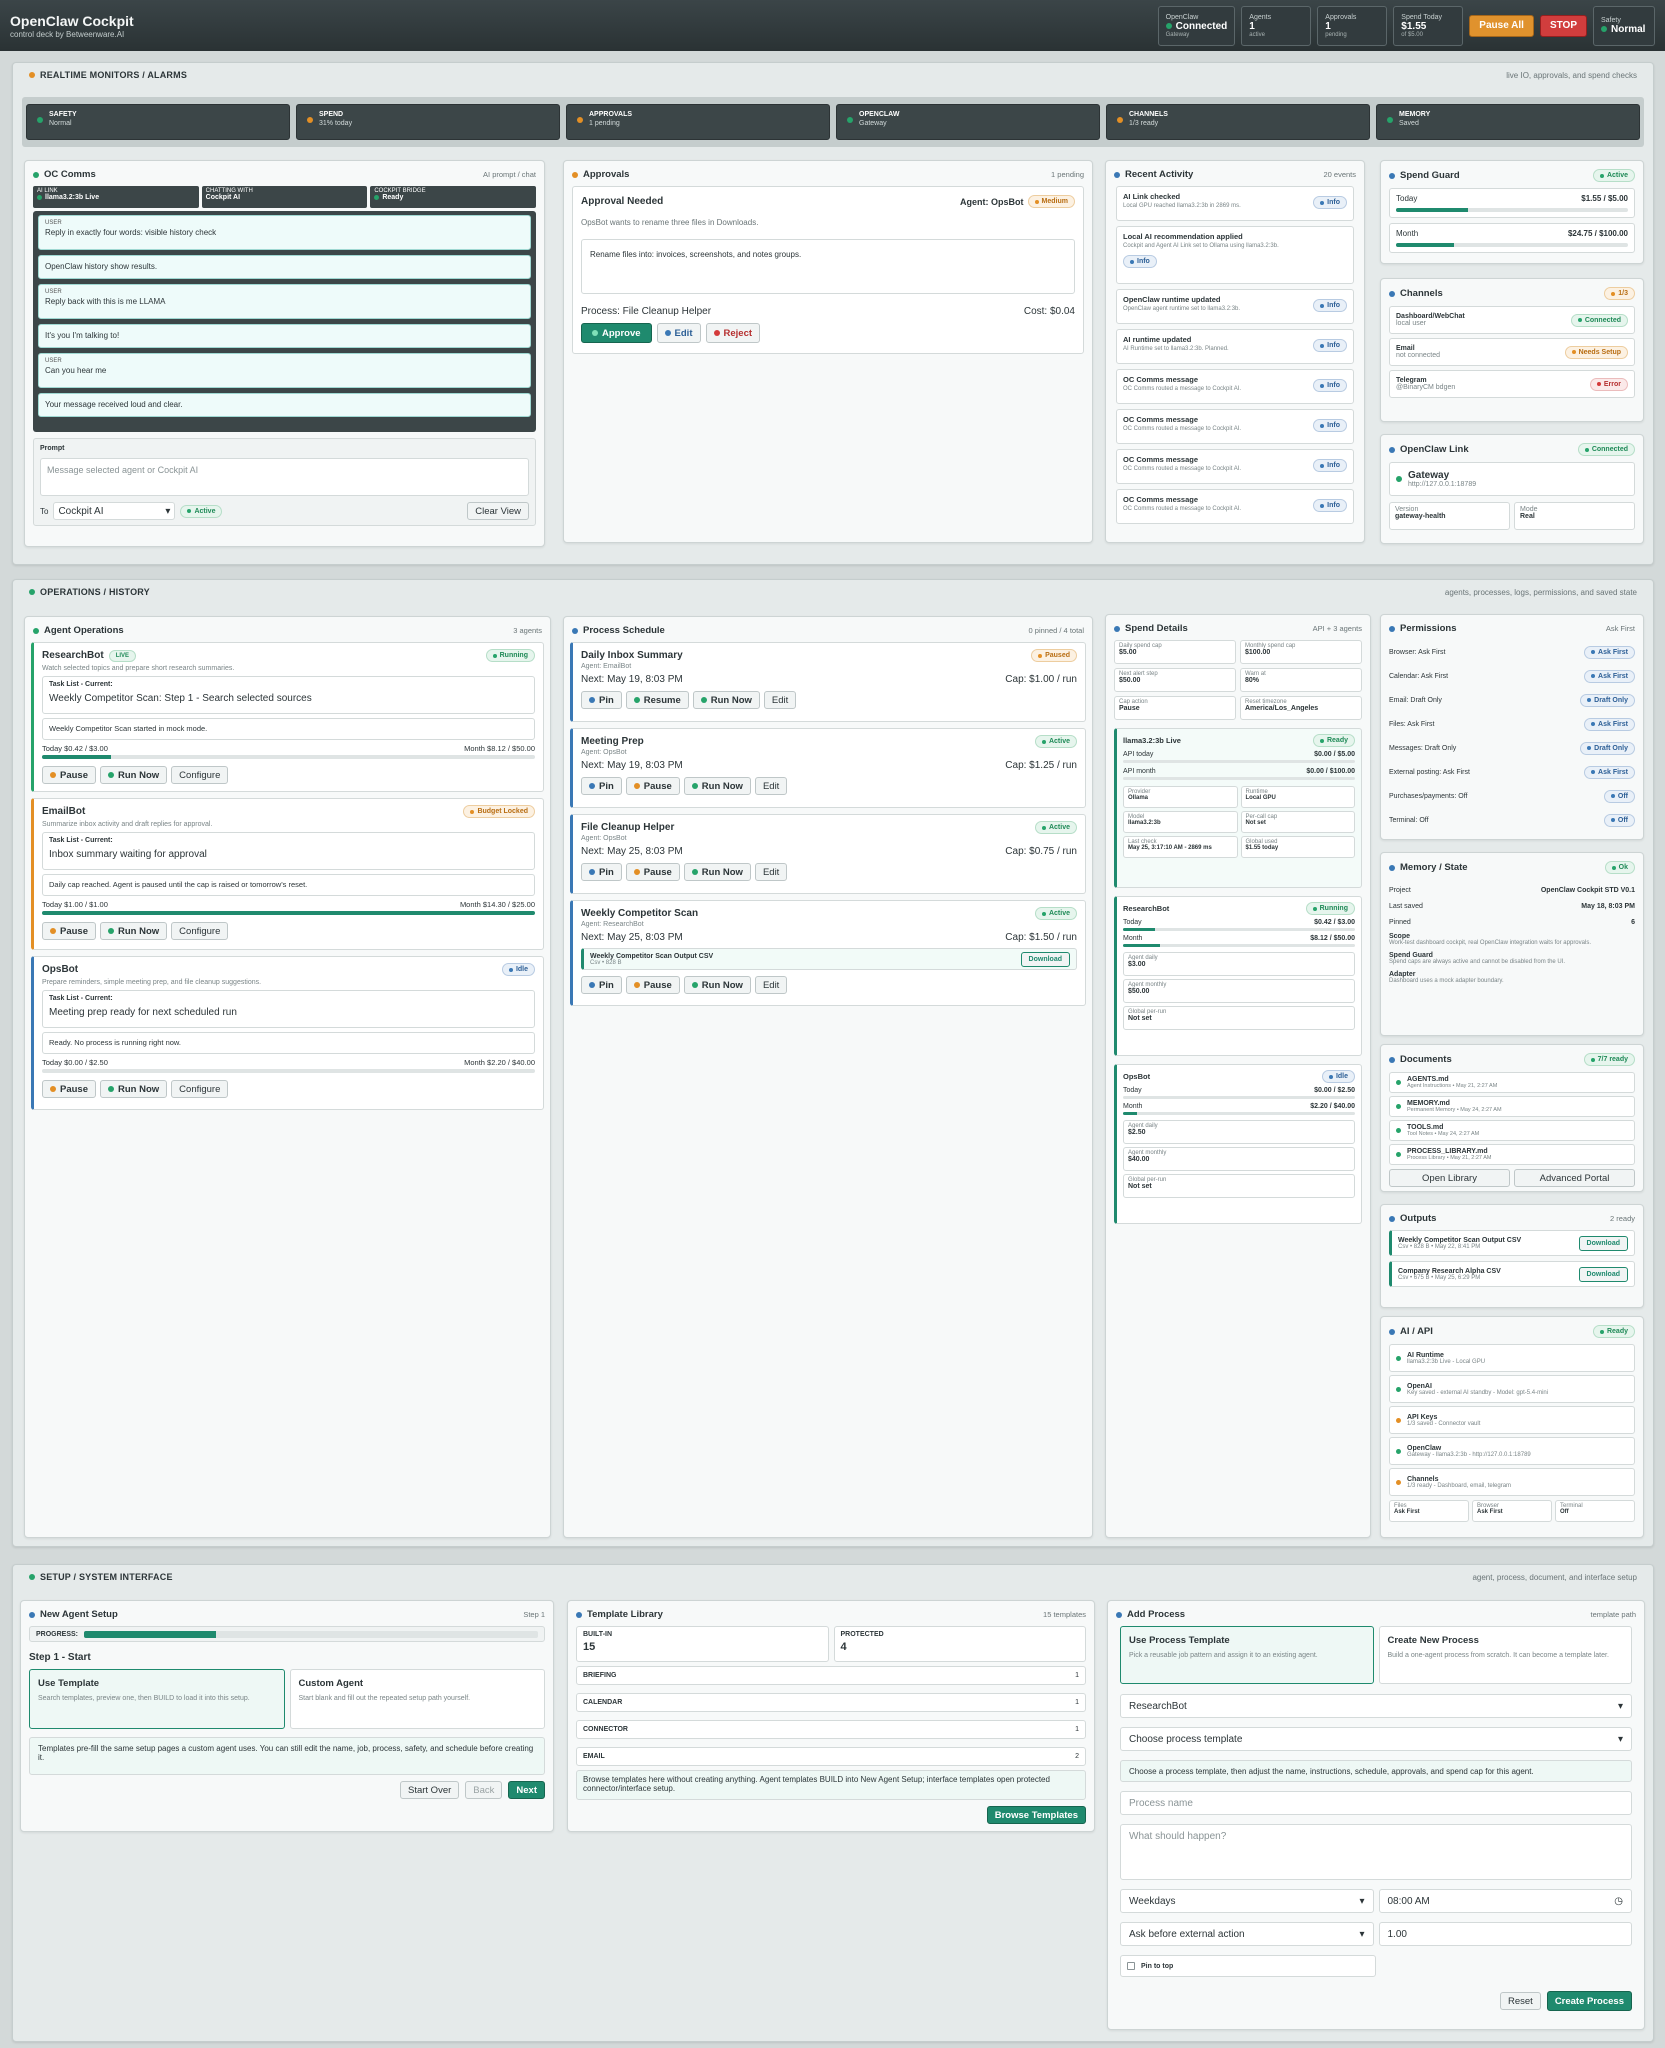  I want to click on pause-all-button: Pause All, so click(1501, 25).